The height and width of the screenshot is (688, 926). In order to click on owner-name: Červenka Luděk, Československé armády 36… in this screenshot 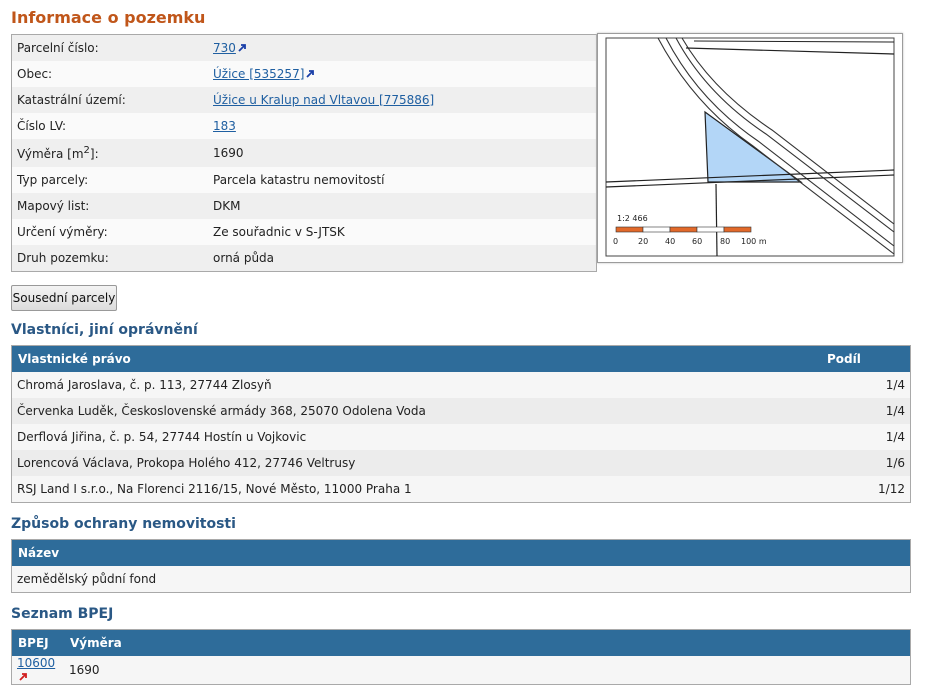, I will do `click(416, 411)`.